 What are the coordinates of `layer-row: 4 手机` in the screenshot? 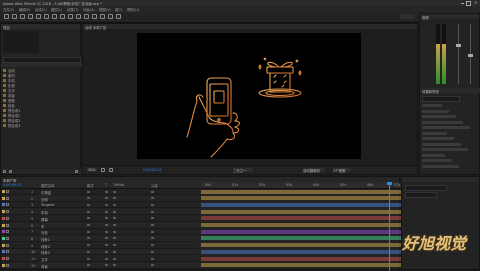 It's located at (100, 212).